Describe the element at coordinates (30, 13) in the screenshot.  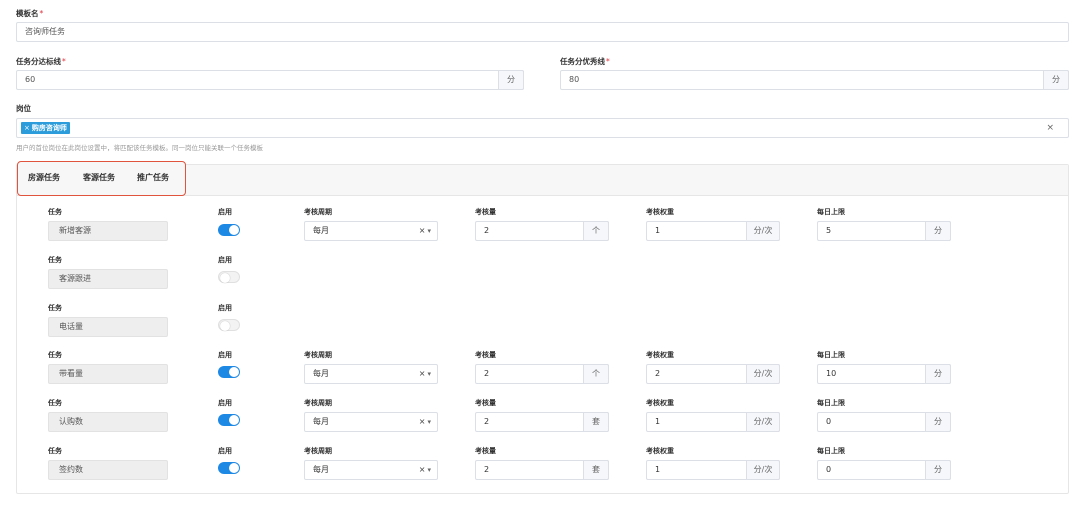
I see `template-name-label: 模板名*` at that location.